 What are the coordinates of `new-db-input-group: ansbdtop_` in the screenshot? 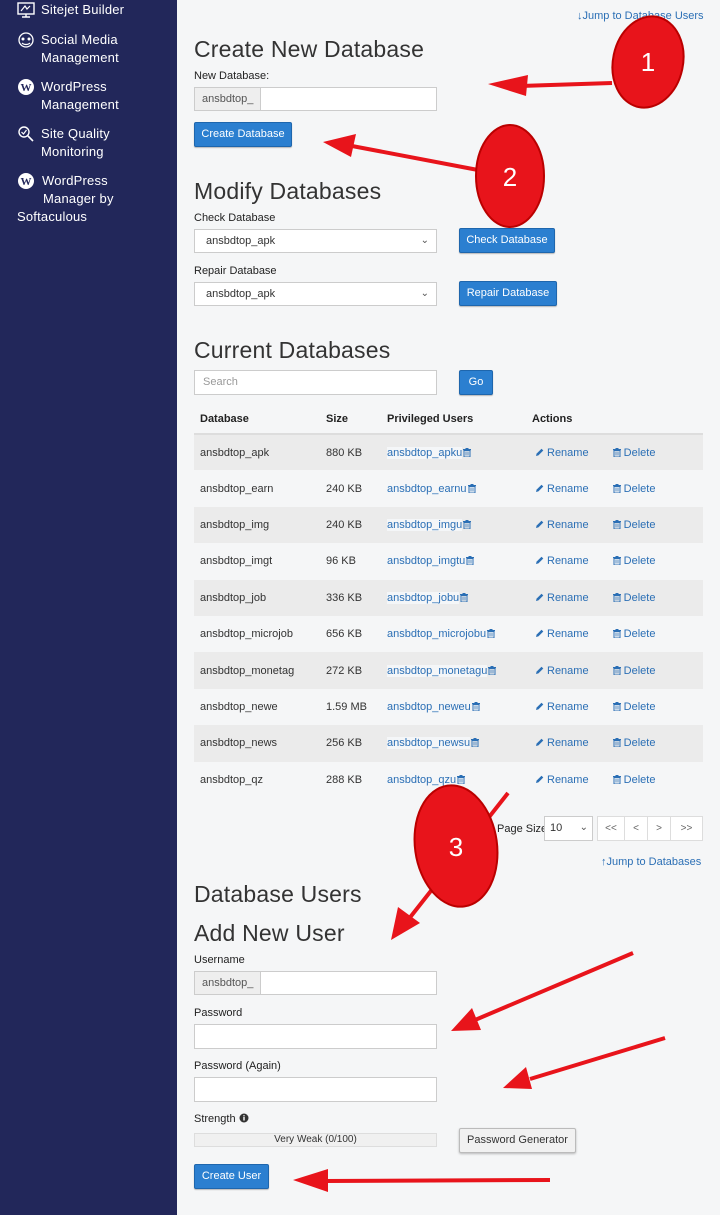 It's located at (315, 99).